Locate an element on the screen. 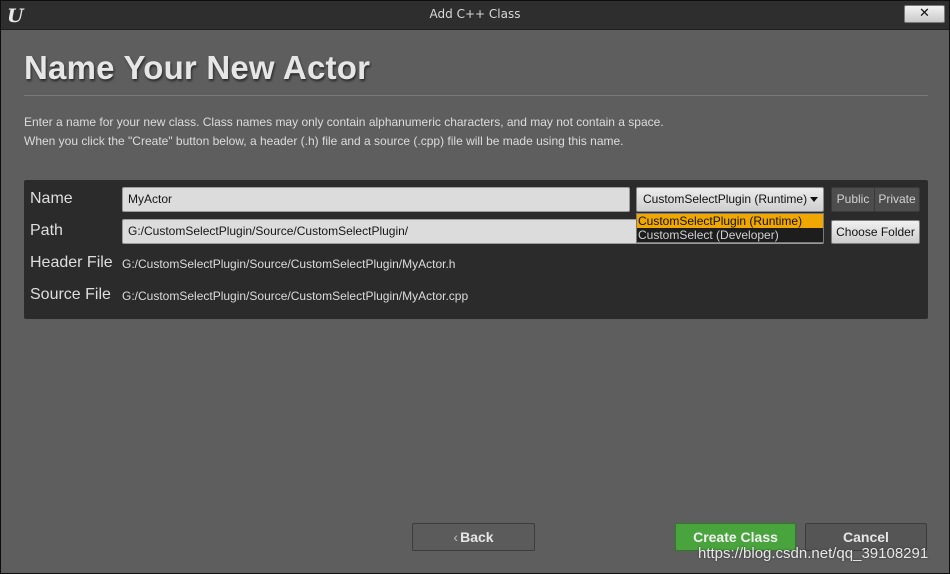 Image resolution: width=950 pixels, height=574 pixels. module-option-runtime: CustomSelectPlugin (Runtime) is located at coordinates (730, 221).